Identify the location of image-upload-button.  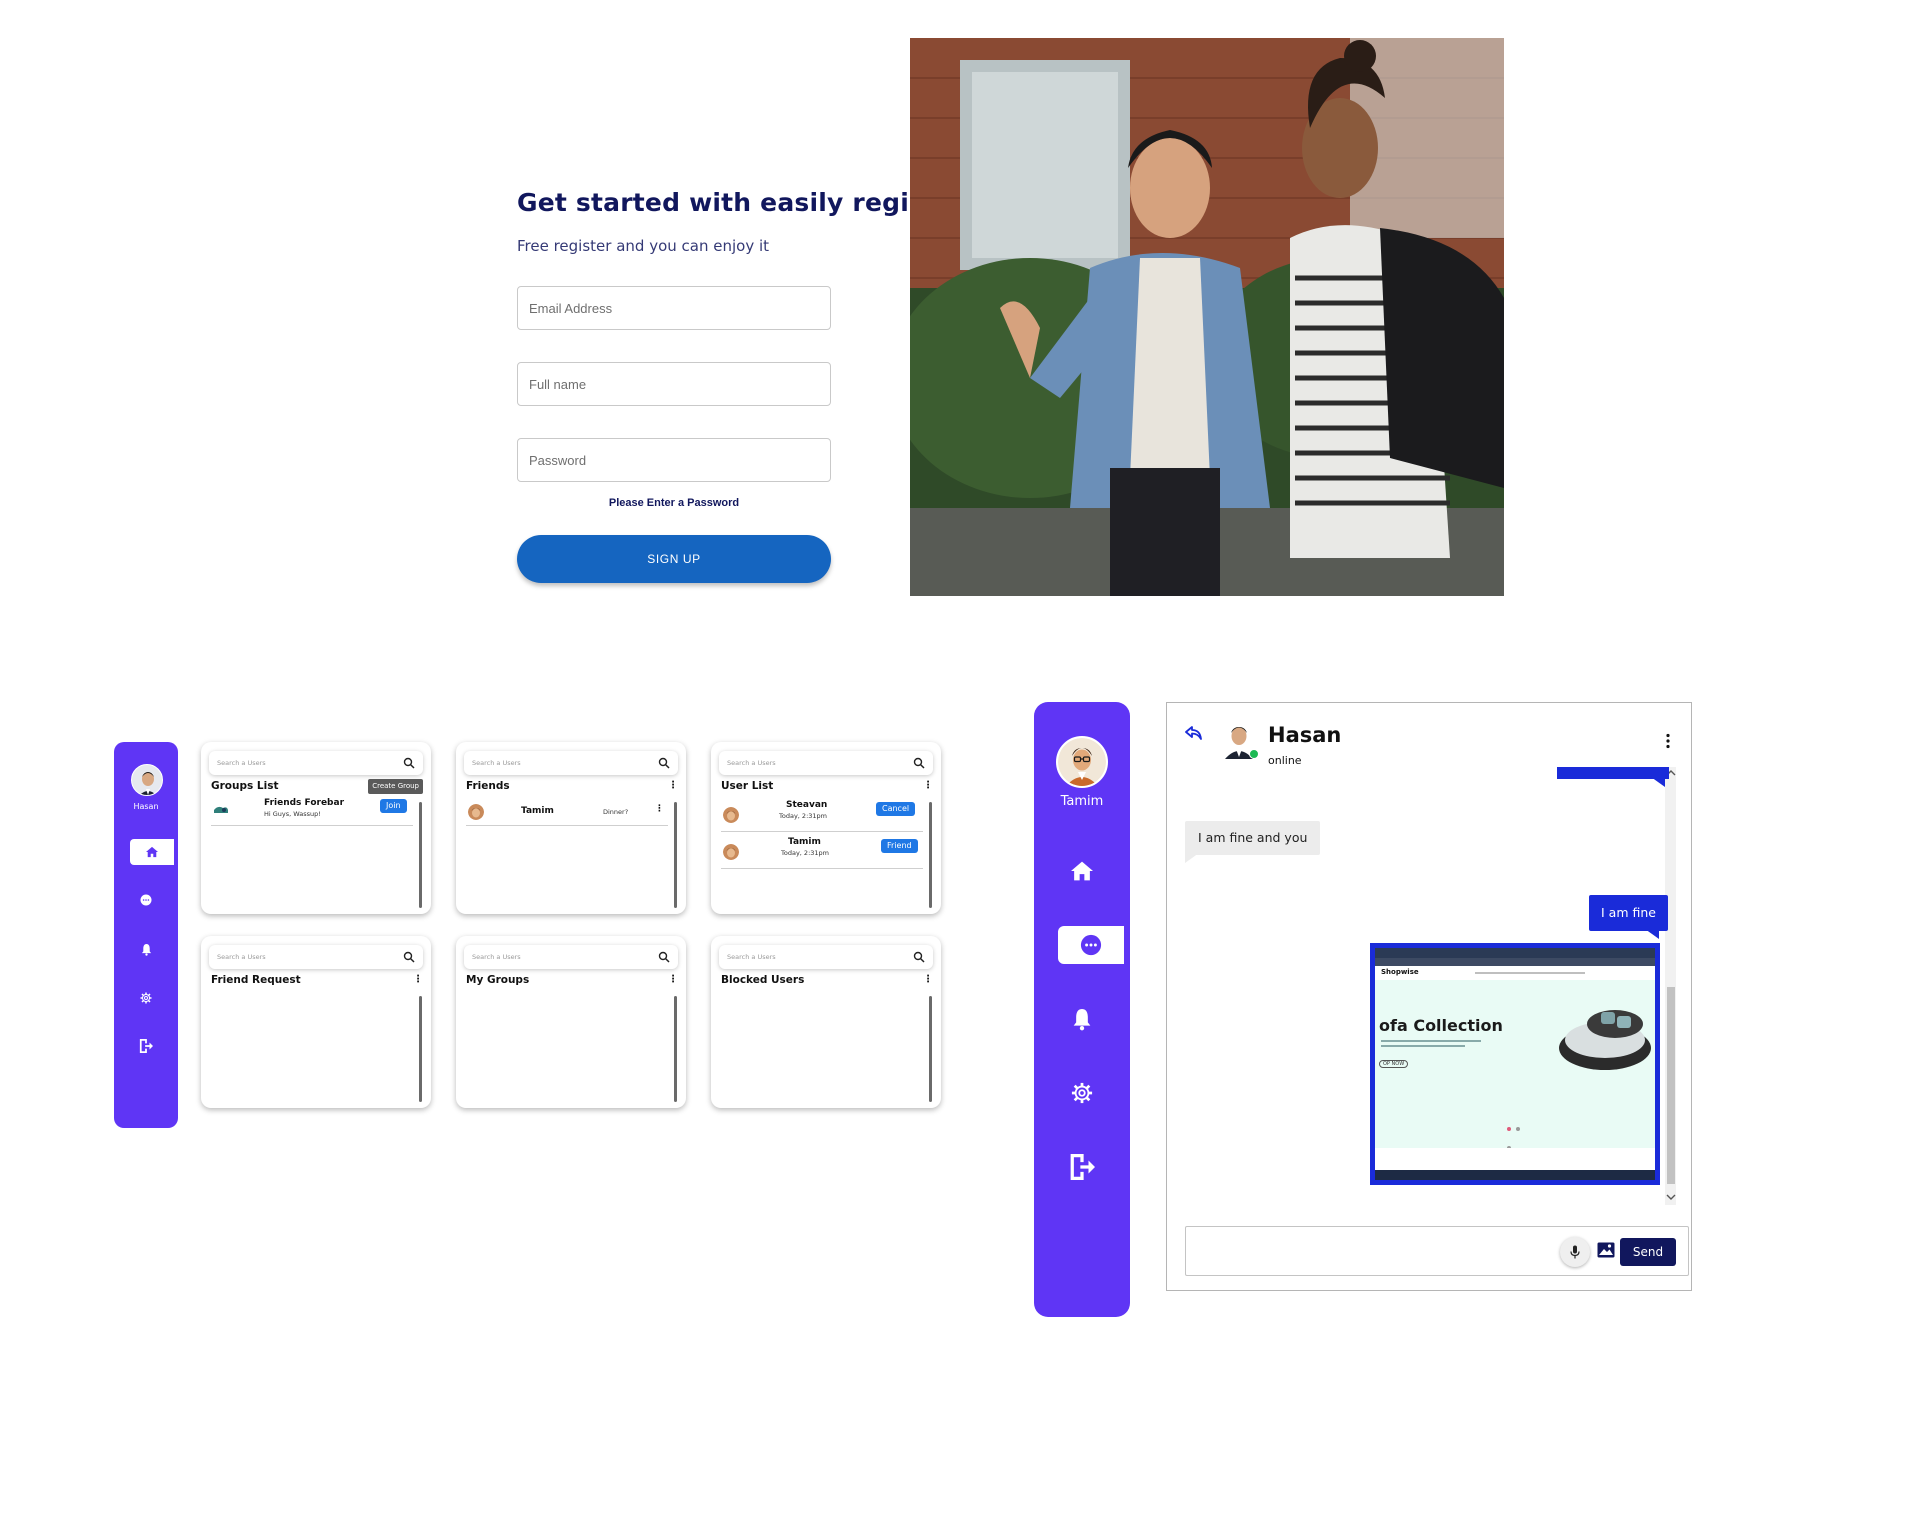
(1606, 1250).